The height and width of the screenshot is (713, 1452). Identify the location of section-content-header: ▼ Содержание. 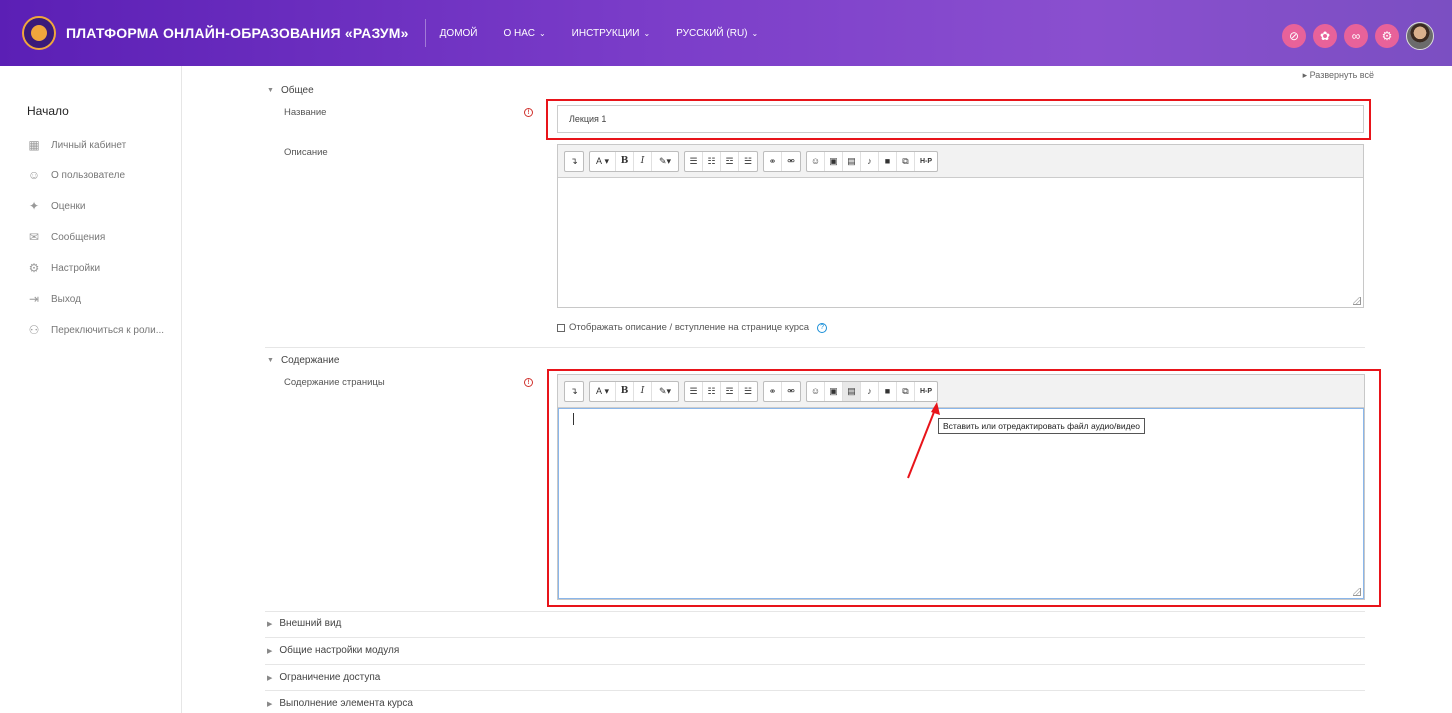
(303, 360).